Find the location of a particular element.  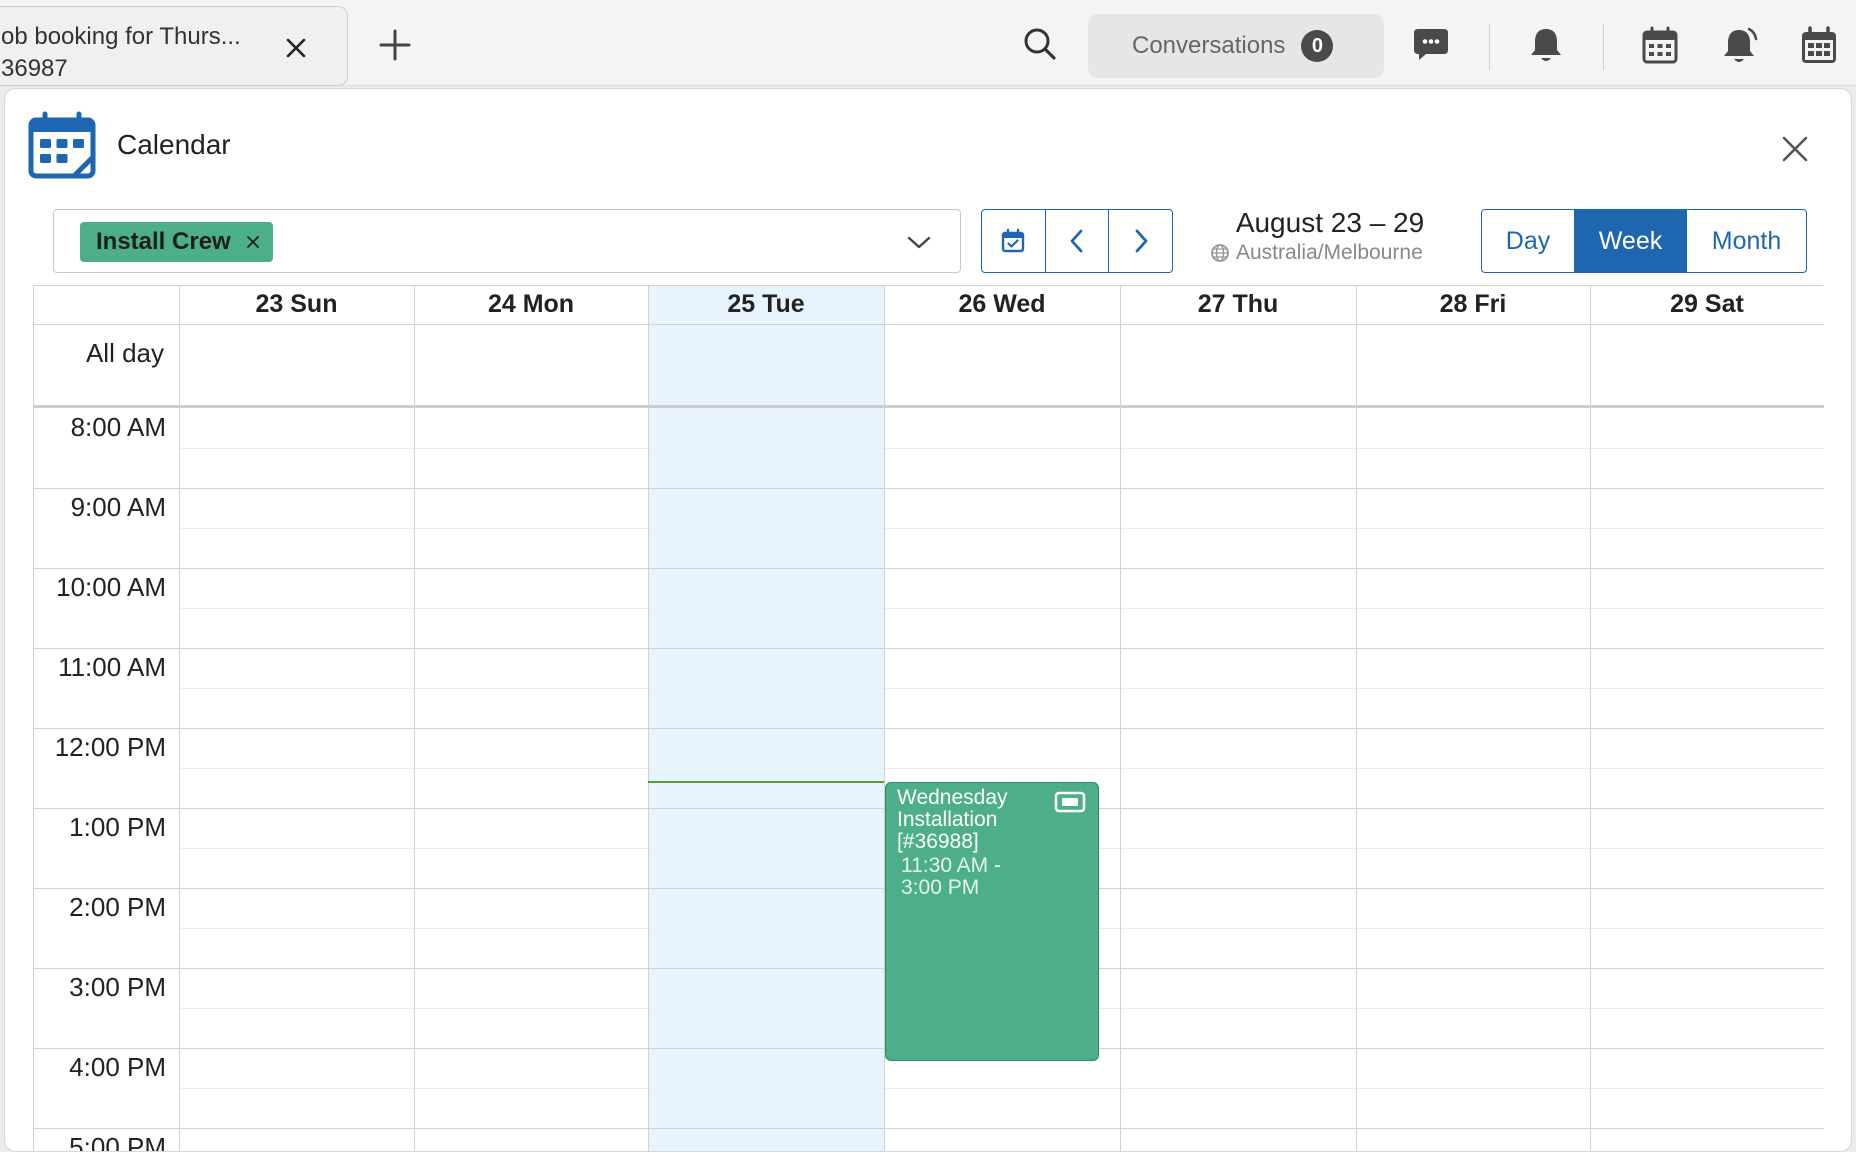

time-label: 10:00 AM is located at coordinates (111, 587).